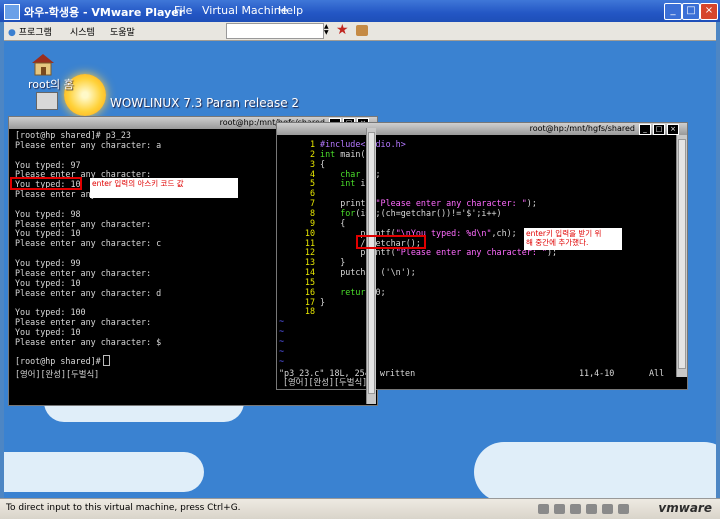 Image resolution: width=720 pixels, height=519 pixels. Describe the element at coordinates (164, 188) in the screenshot. I see `annotation-ascii-enter: enter 입력의 아스키 코드 값` at that location.